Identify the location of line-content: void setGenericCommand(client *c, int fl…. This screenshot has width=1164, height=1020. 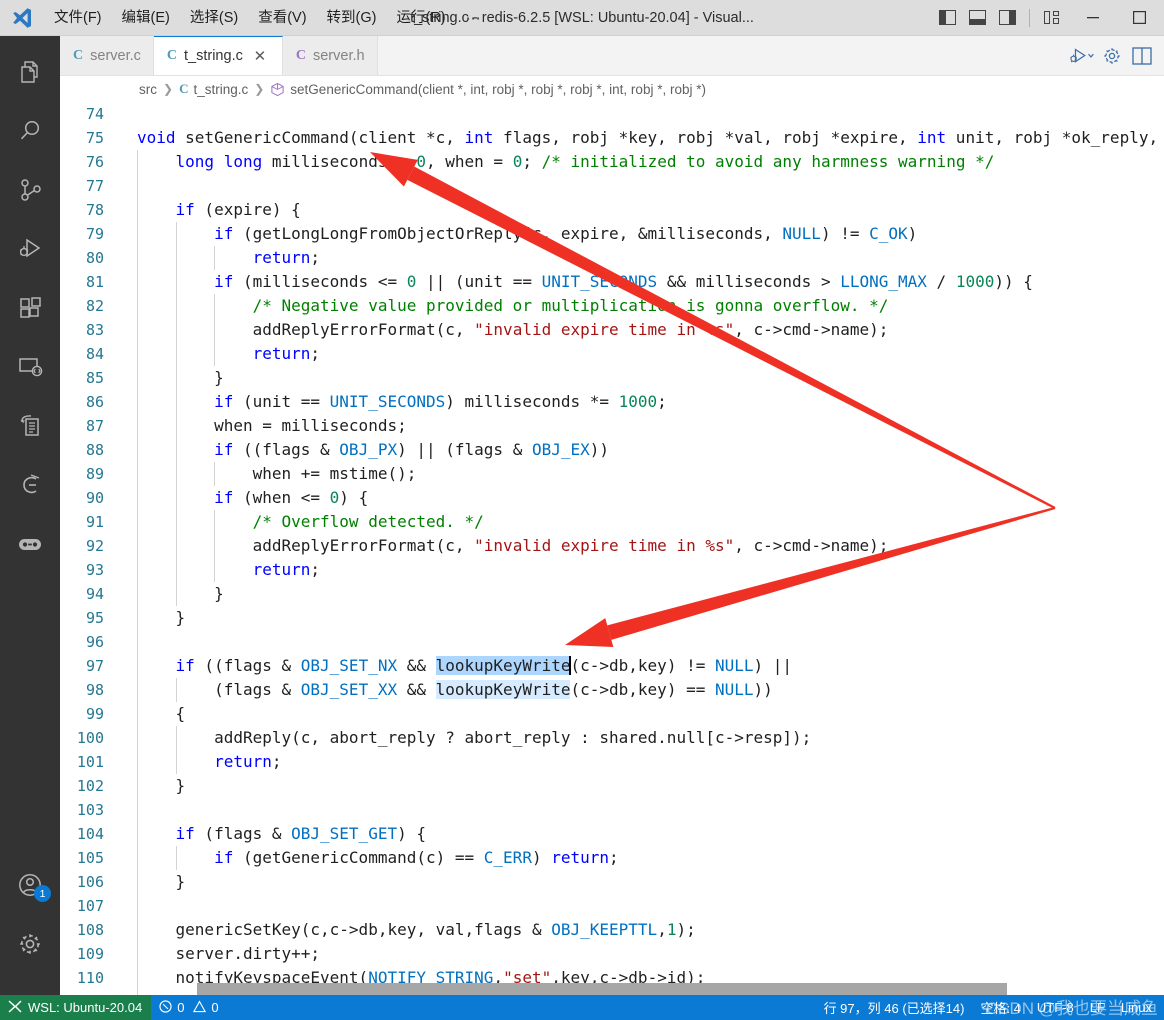
(645, 138).